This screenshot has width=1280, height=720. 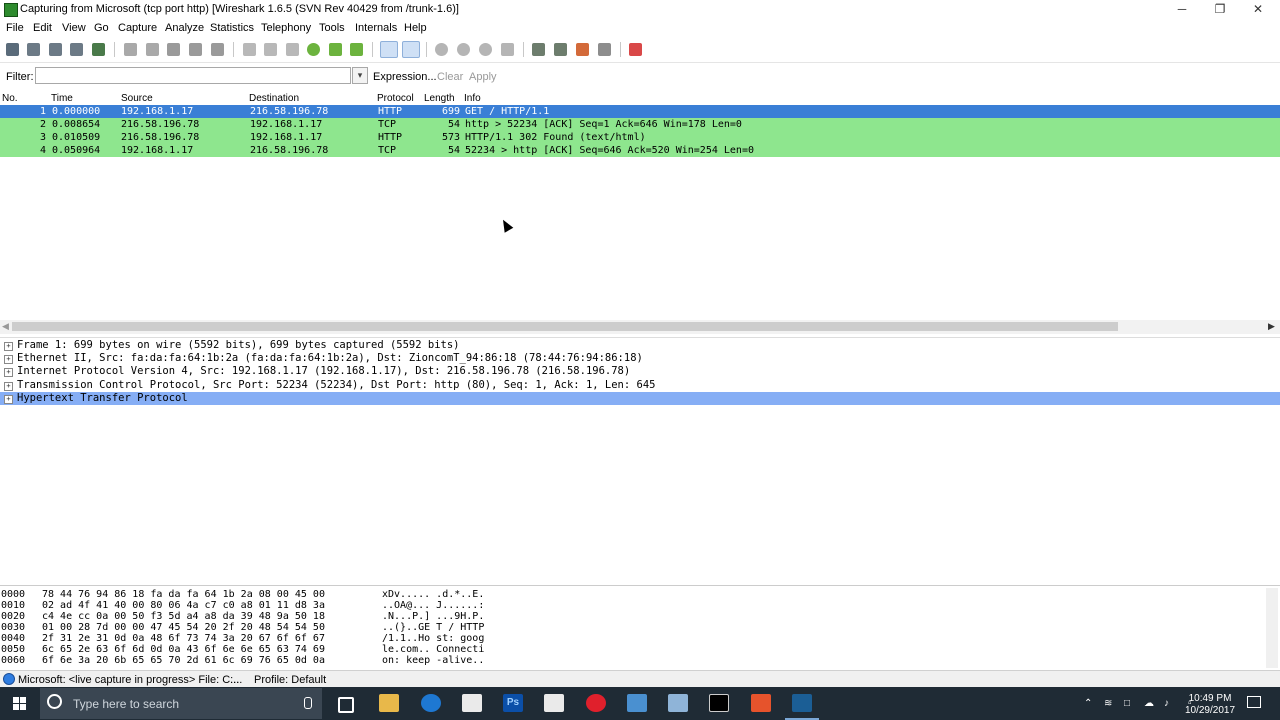 What do you see at coordinates (308, 703) in the screenshot?
I see `microphone-icon` at bounding box center [308, 703].